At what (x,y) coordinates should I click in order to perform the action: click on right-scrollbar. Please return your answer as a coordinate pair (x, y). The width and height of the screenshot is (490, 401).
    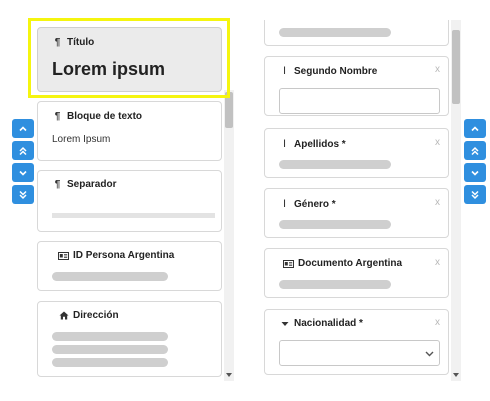
    Looking at the image, I should click on (456, 200).